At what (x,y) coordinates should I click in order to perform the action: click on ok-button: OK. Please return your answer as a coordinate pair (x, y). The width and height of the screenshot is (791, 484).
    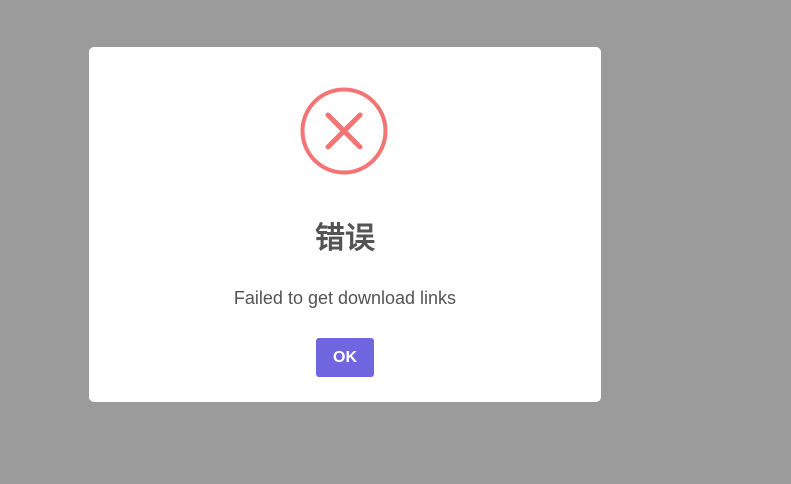
    Looking at the image, I should click on (345, 357).